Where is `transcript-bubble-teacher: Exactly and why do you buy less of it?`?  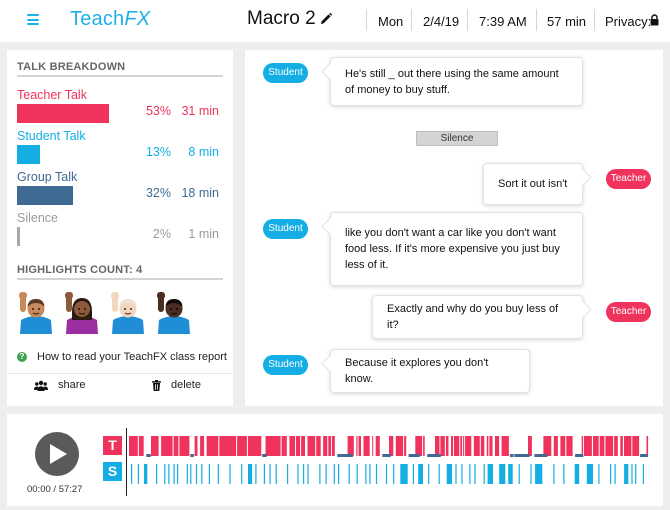 transcript-bubble-teacher: Exactly and why do you buy less of it? is located at coordinates (477, 317).